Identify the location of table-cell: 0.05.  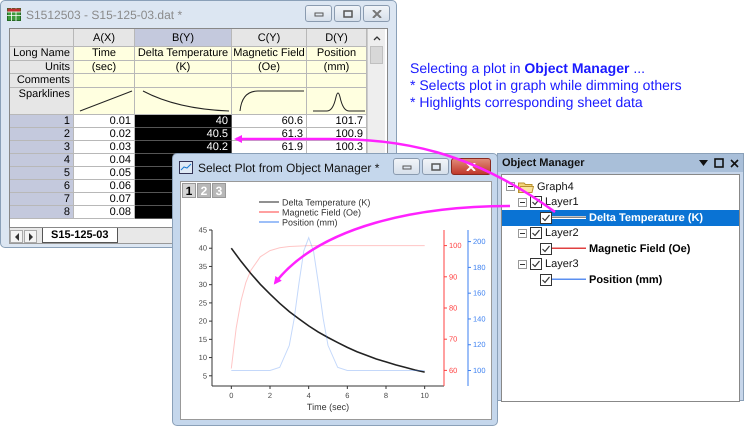
(104, 173).